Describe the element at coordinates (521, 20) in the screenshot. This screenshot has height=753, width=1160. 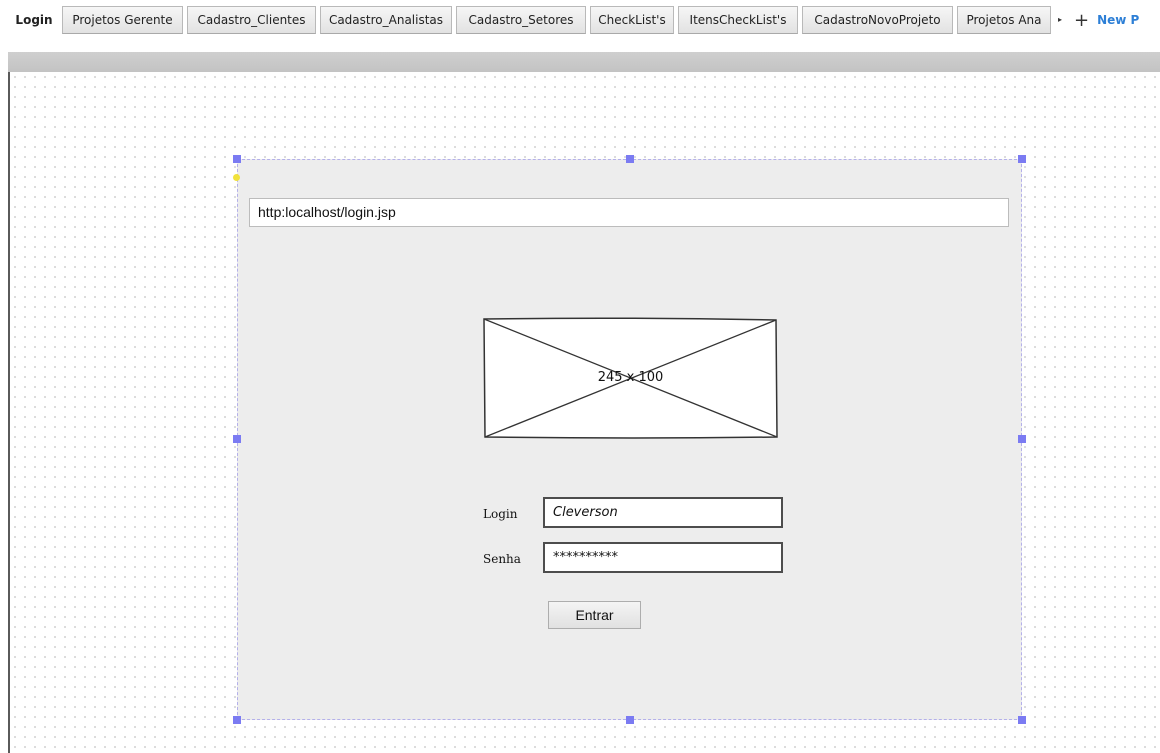
I see `tab-cadastro-setores: Cadastro_Setores` at that location.